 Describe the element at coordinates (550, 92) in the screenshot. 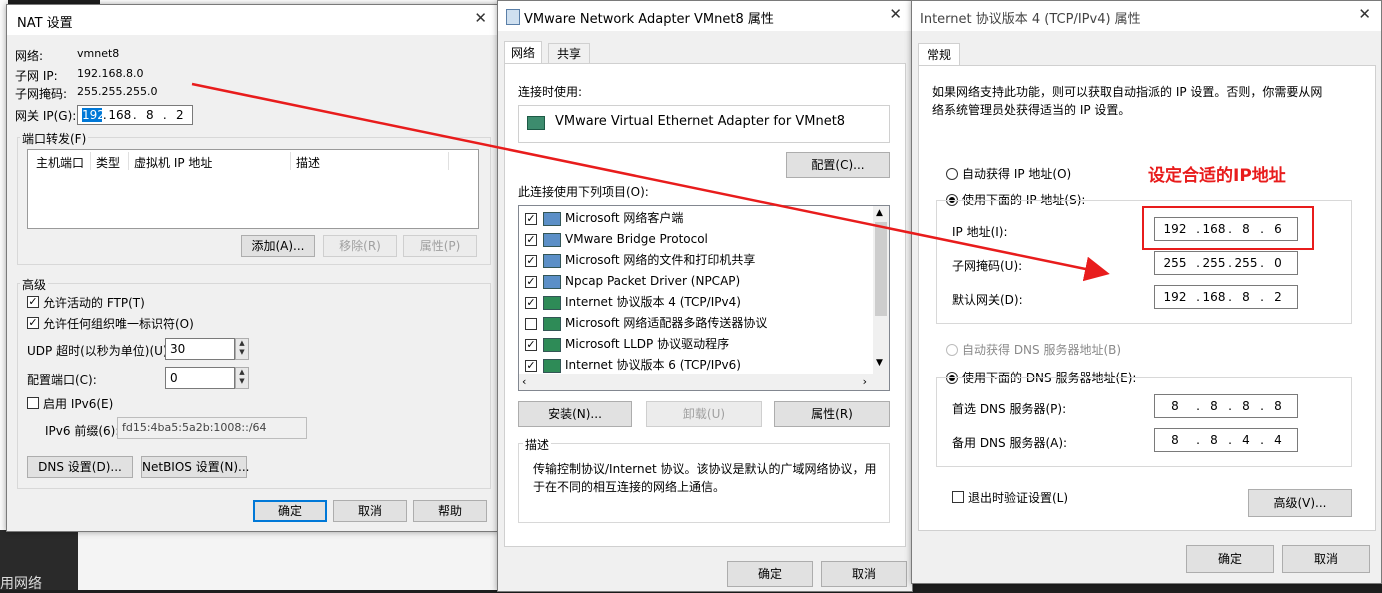

I see `connect-using-label: 连接时使用:` at that location.